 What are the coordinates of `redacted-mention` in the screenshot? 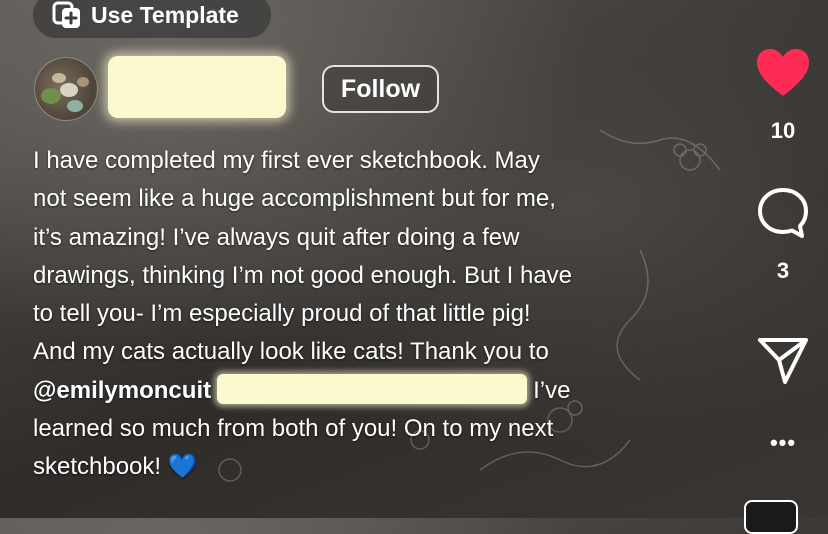 It's located at (372, 388).